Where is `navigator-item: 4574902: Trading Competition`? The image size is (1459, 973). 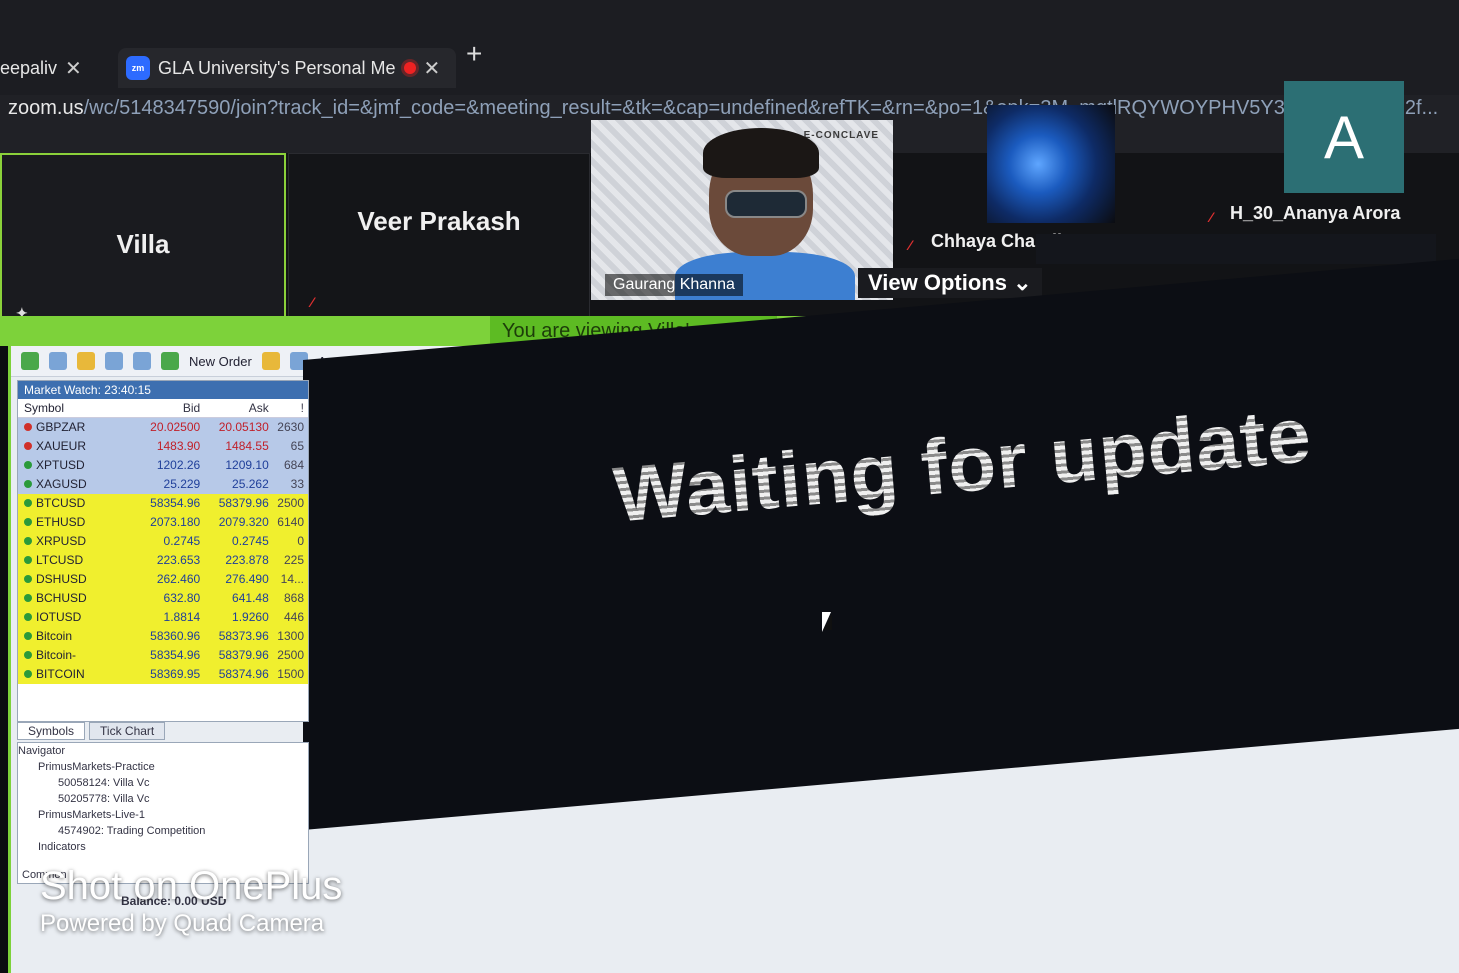 navigator-item: 4574902: Trading Competition is located at coordinates (163, 831).